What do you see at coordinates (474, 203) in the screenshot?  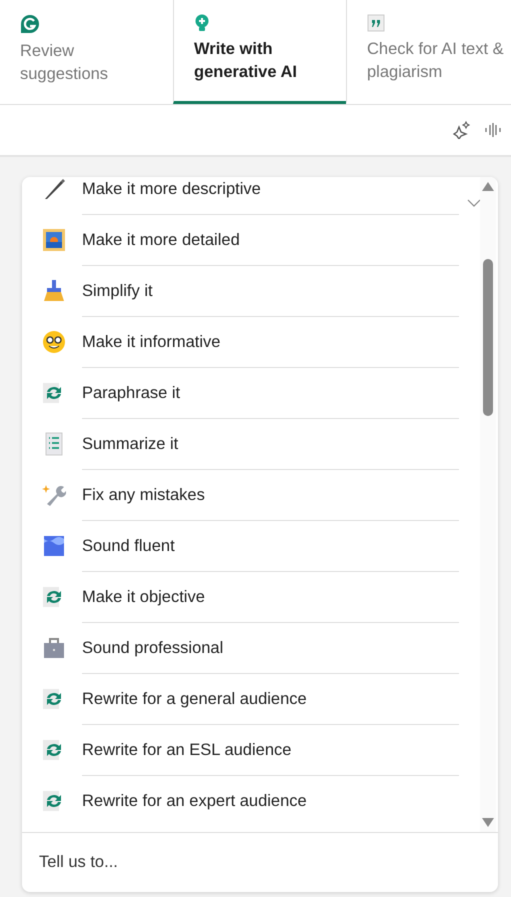 I see `chevron-down-icon` at bounding box center [474, 203].